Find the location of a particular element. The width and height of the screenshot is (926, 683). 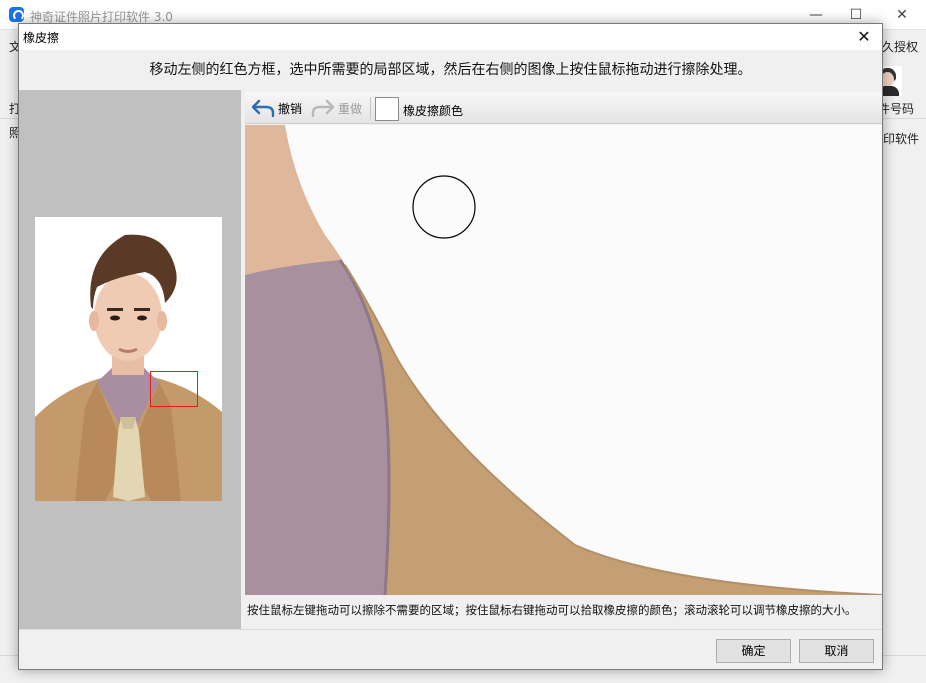

app-close-button: ✕ is located at coordinates (902, 15).